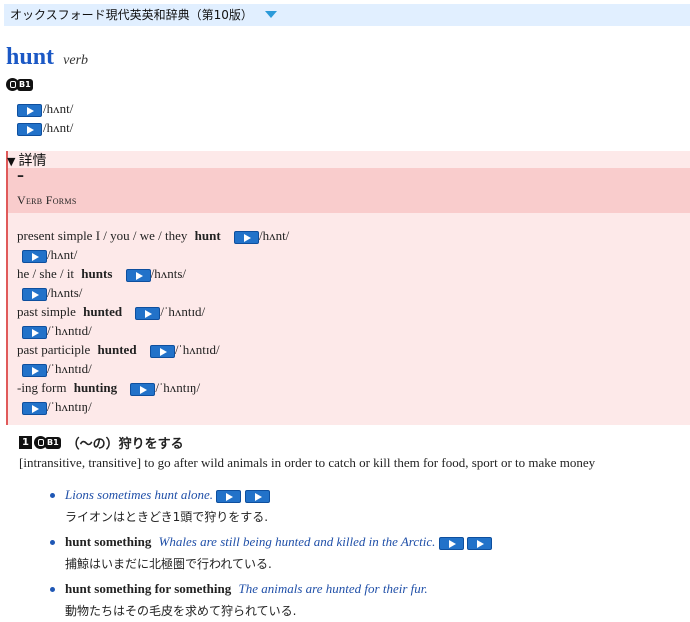 The width and height of the screenshot is (690, 622). Describe the element at coordinates (32, 161) in the screenshot. I see `details-label: 詳情` at that location.